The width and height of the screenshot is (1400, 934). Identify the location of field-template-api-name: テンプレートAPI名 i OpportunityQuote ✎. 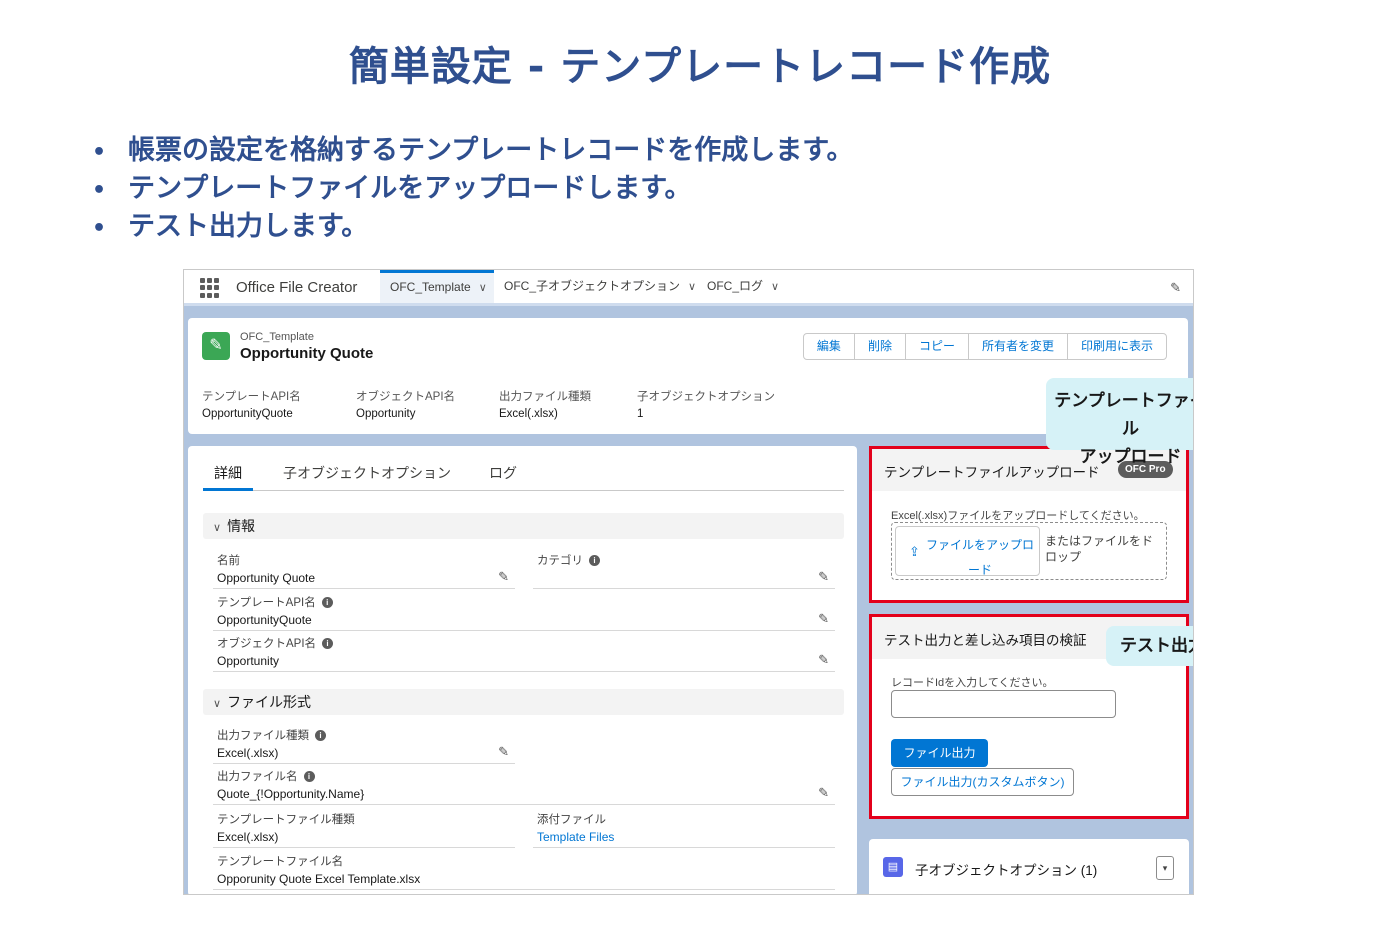
(524, 611).